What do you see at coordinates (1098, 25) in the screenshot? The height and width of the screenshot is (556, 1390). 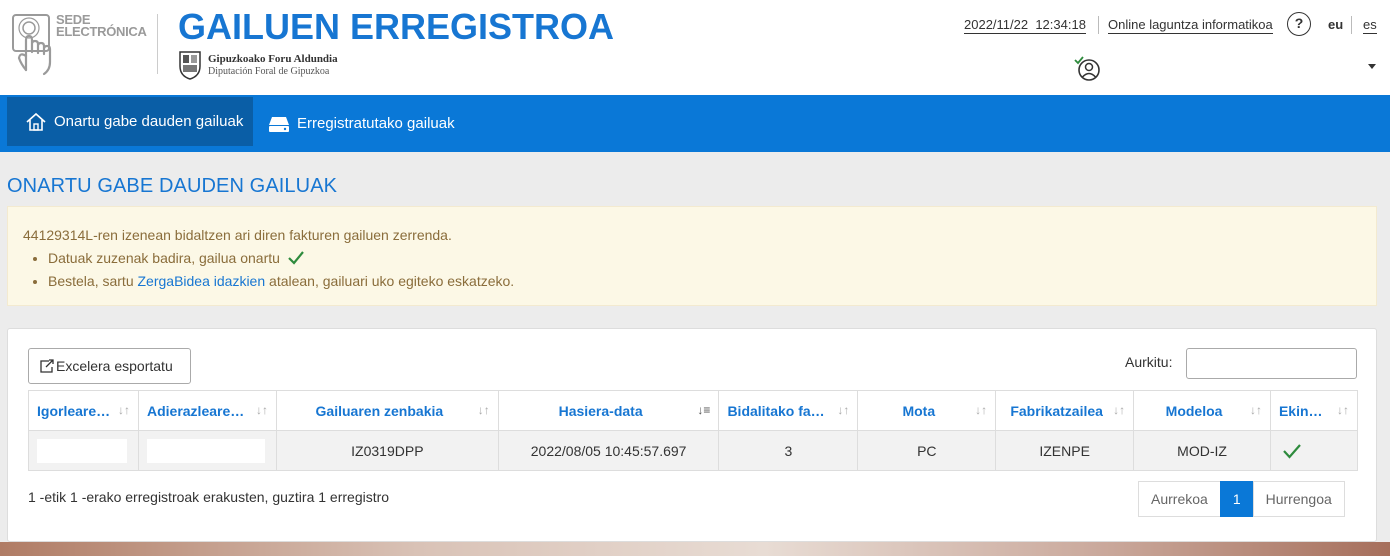 I see `header-separator` at bounding box center [1098, 25].